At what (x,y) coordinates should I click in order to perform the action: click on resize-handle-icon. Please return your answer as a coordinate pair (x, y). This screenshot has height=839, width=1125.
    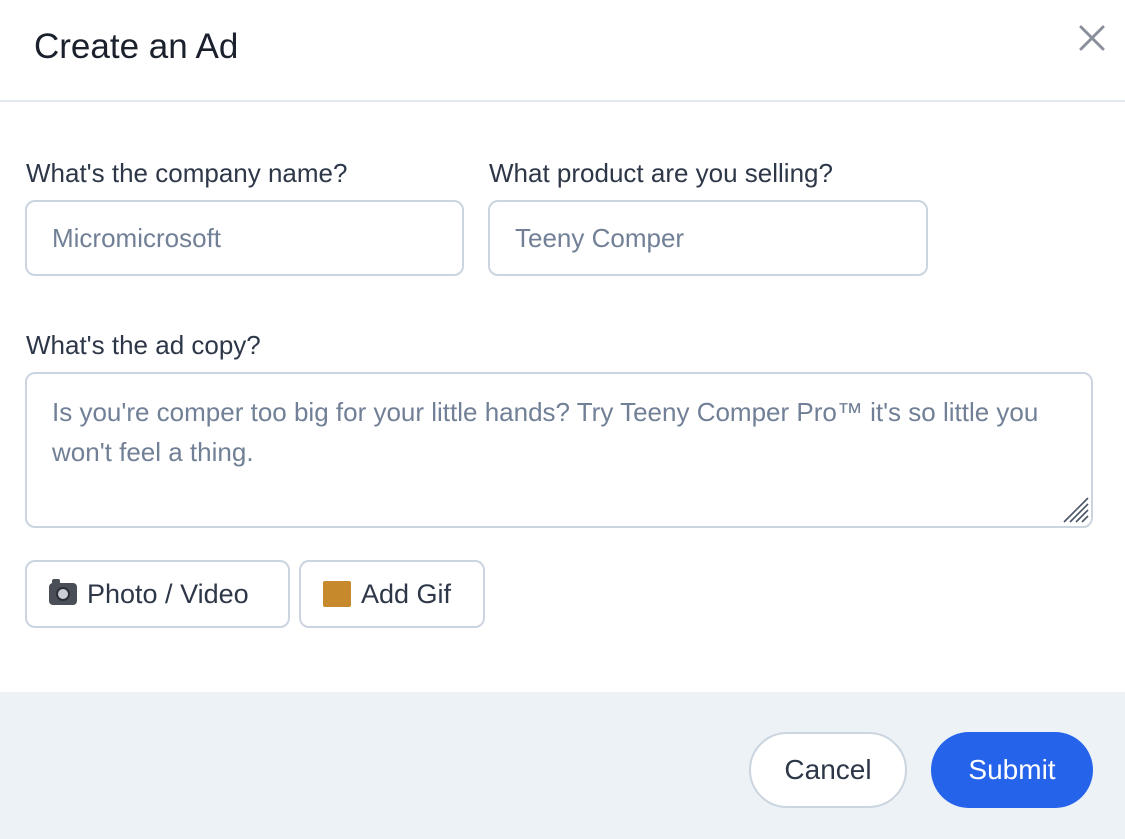
    Looking at the image, I should click on (1075, 509).